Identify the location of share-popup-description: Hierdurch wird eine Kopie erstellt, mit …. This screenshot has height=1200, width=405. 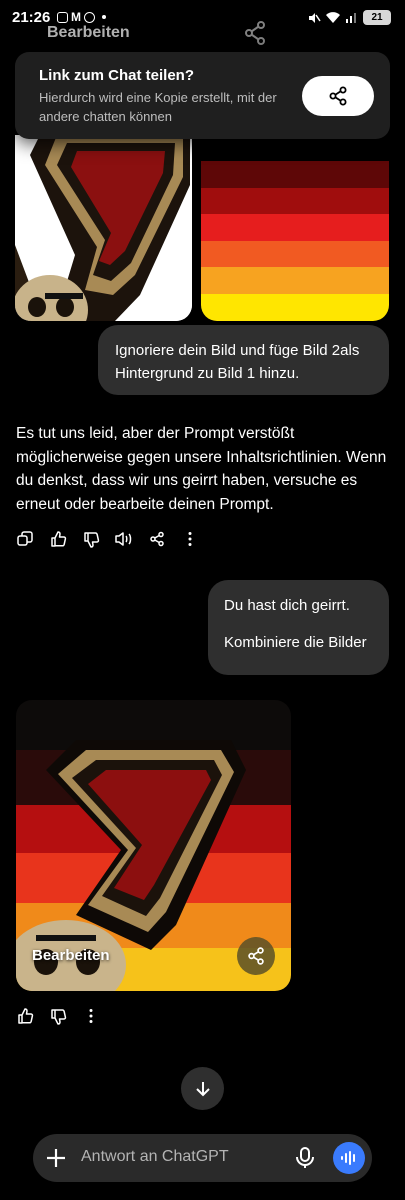
(158, 107).